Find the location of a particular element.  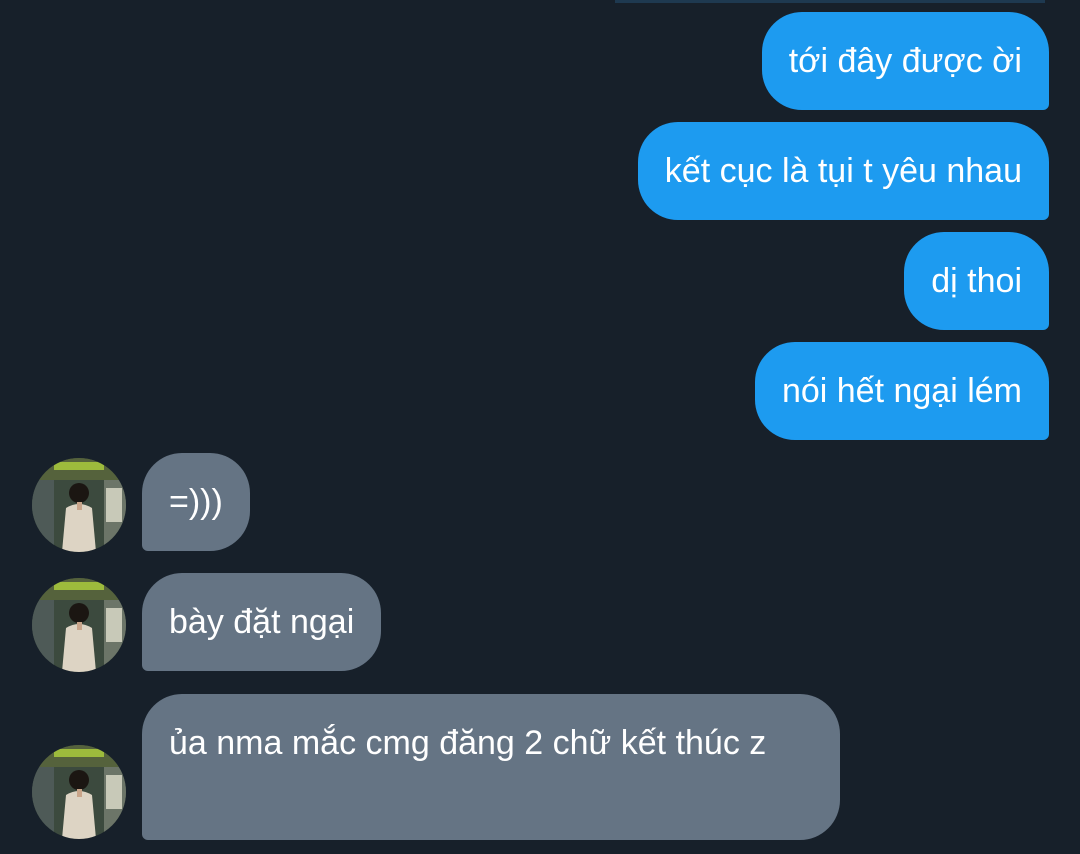

message-text: kết cục là tụi t yêu nhau is located at coordinates (843, 171).